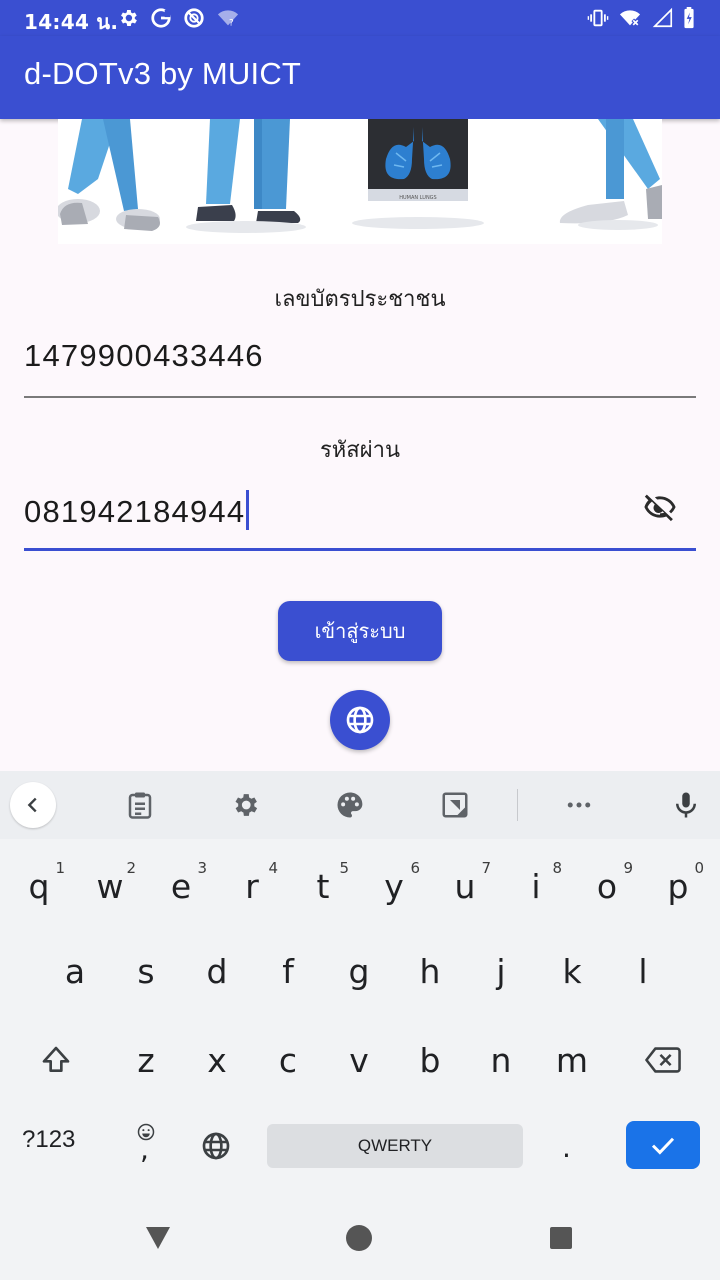 This screenshot has width=720, height=1280. Describe the element at coordinates (360, 397) in the screenshot. I see `id-input-underline` at that location.